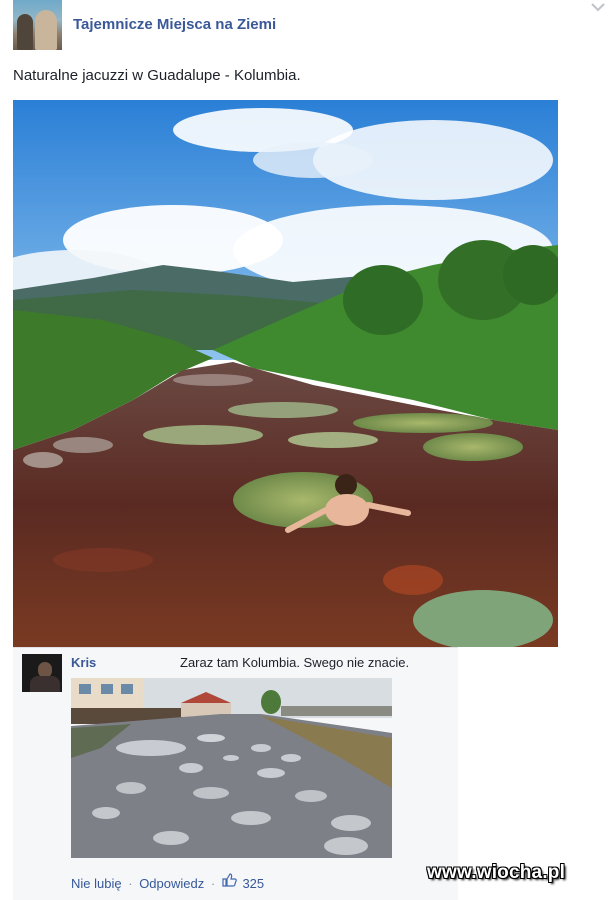 The height and width of the screenshot is (900, 609). I want to click on thumbs-up-icon, so click(229, 880).